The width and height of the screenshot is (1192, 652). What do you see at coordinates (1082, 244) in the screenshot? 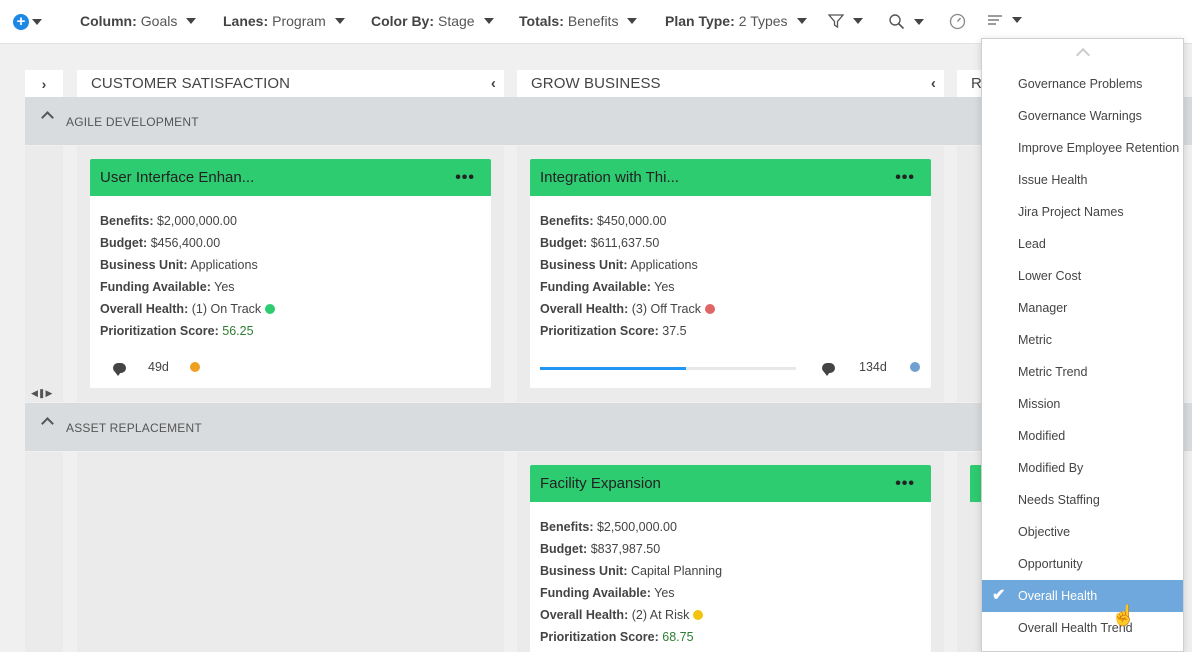
I see `dropdown-item: Lead` at bounding box center [1082, 244].